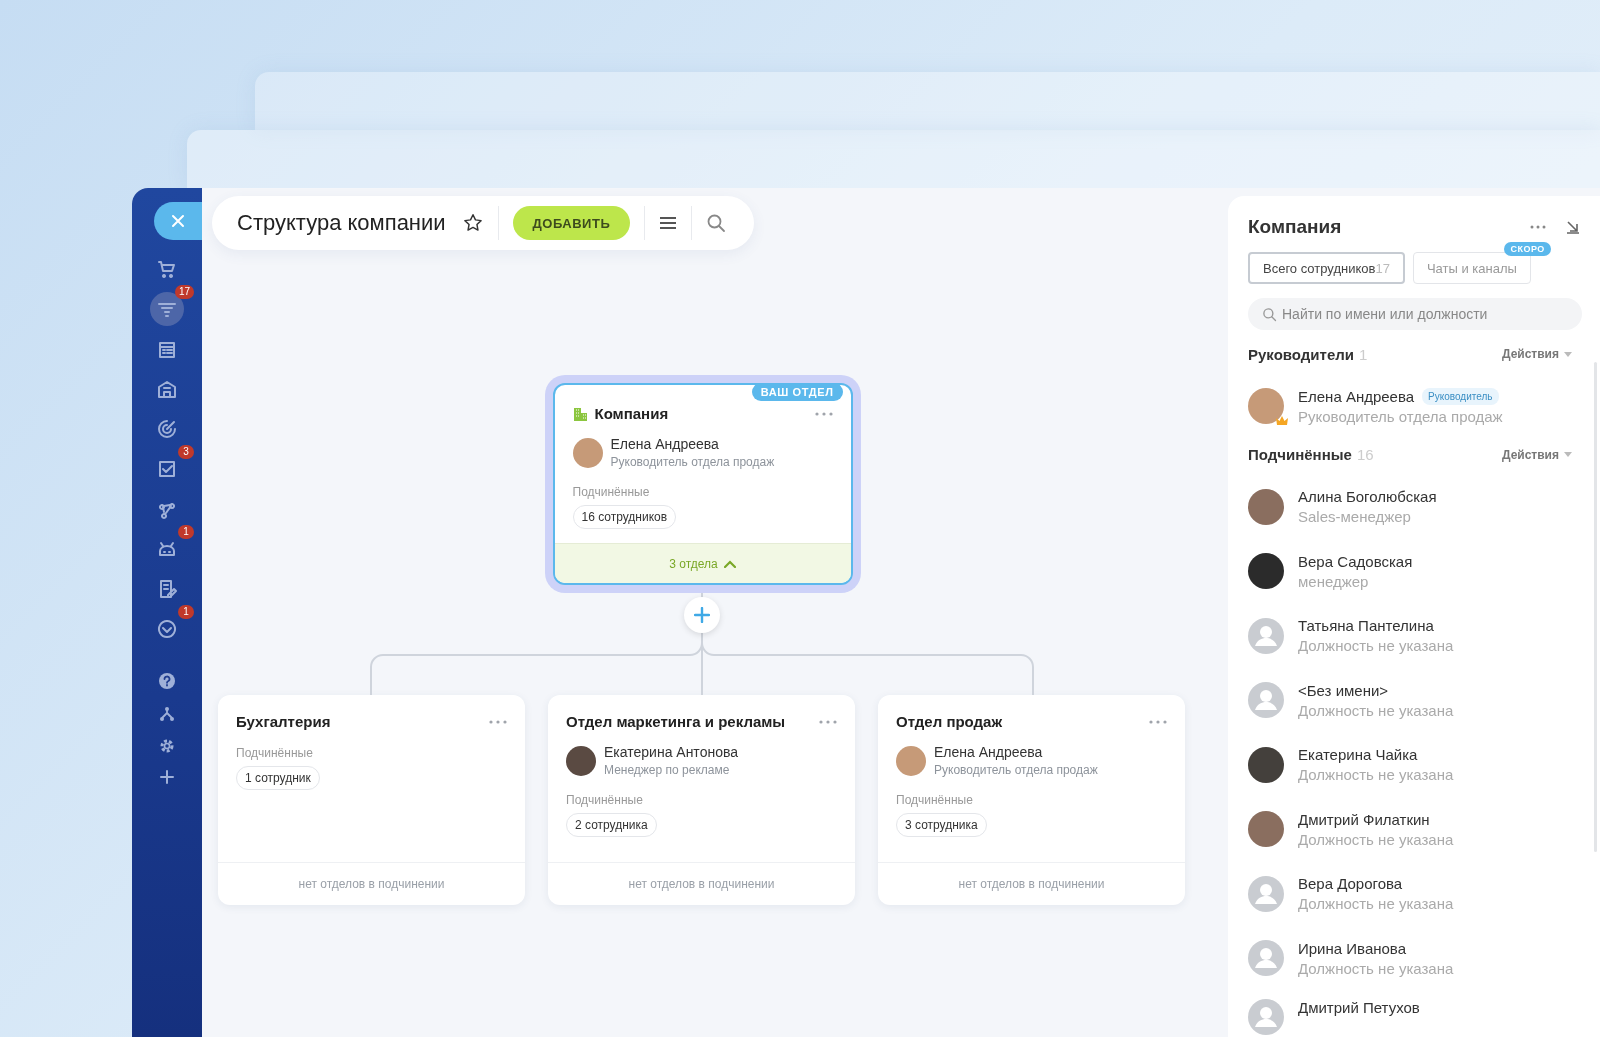 The image size is (1600, 1037). I want to click on employee-position: Руководитель отдела продаж, so click(1400, 416).